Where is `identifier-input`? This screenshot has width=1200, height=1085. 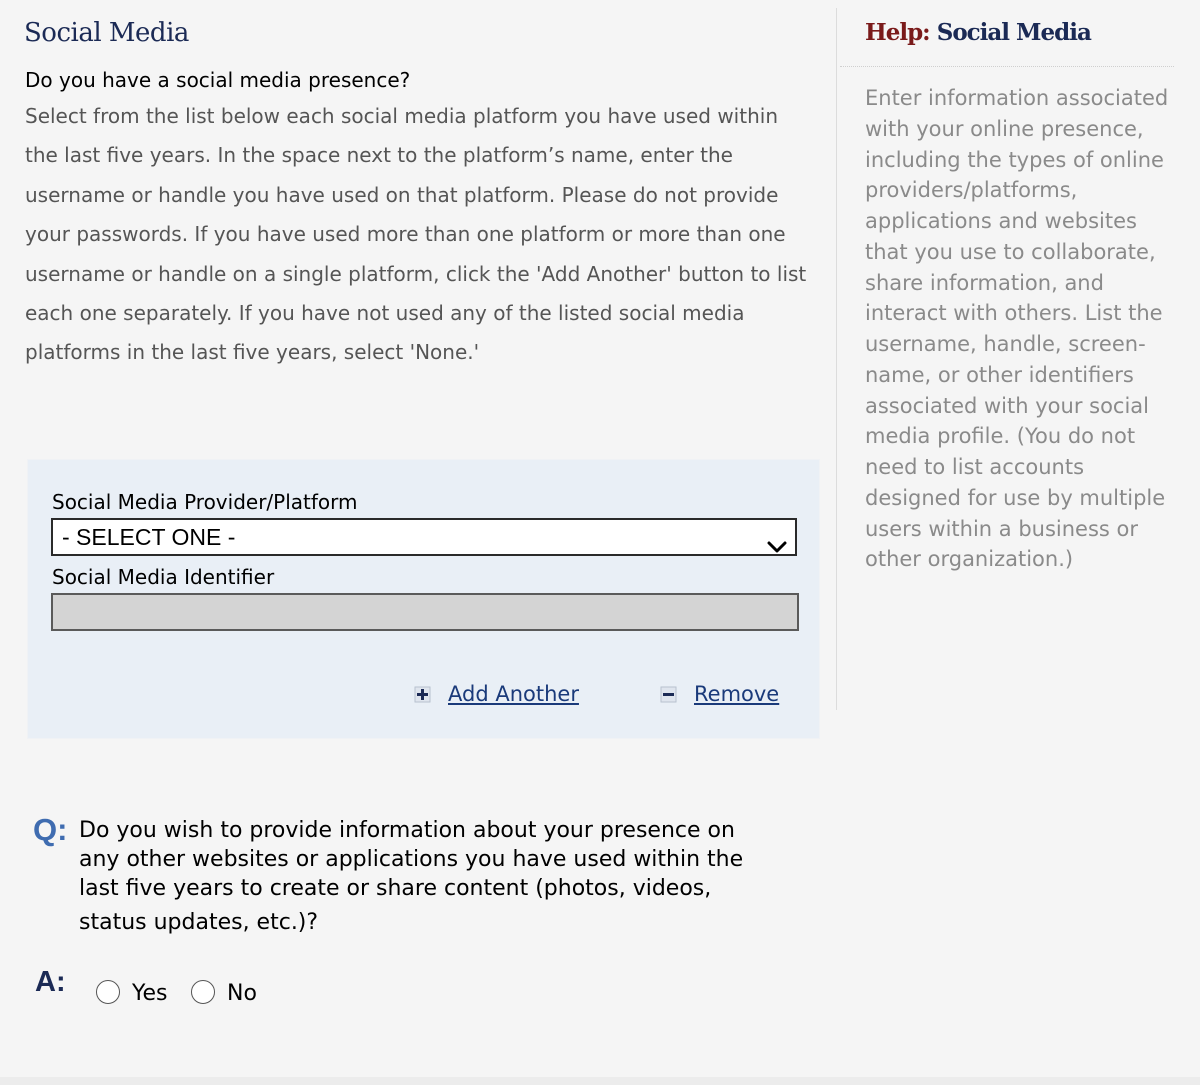 identifier-input is located at coordinates (425, 612).